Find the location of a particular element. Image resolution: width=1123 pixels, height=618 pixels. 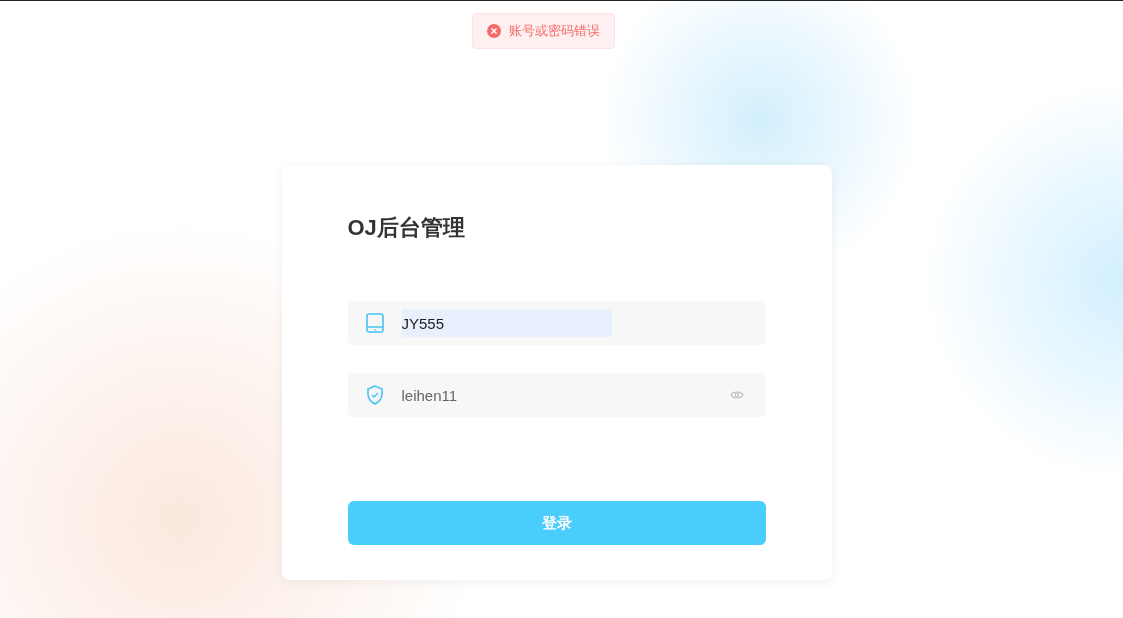

password-field: leihen11 is located at coordinates (556, 395).